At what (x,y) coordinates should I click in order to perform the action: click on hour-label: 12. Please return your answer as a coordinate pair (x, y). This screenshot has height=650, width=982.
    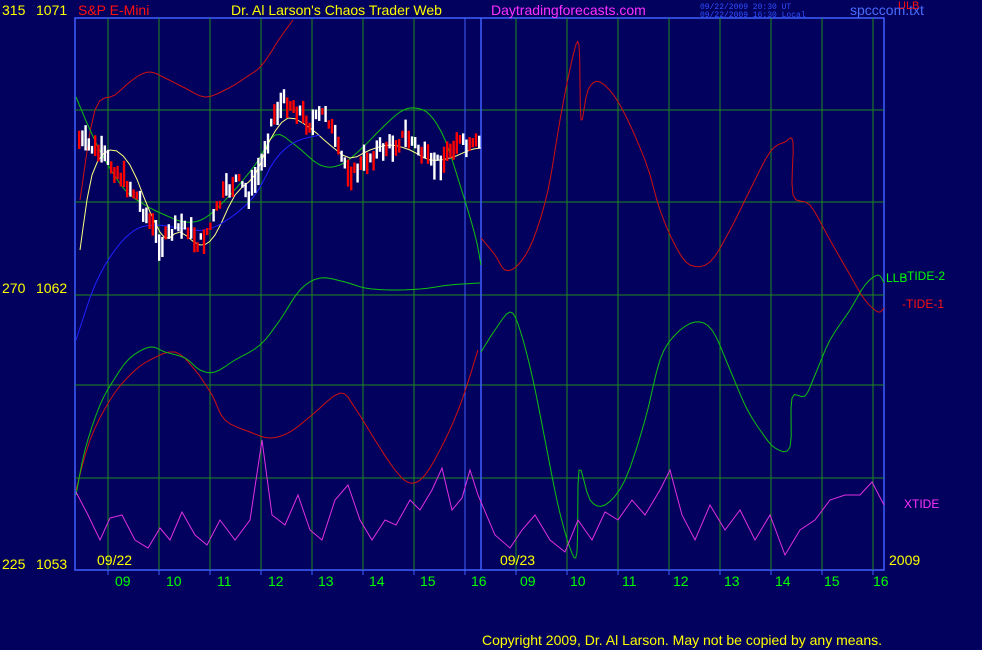
    Looking at the image, I should click on (276, 581).